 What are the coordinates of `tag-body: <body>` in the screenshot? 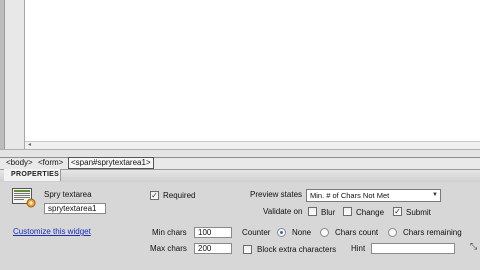 It's located at (19, 163).